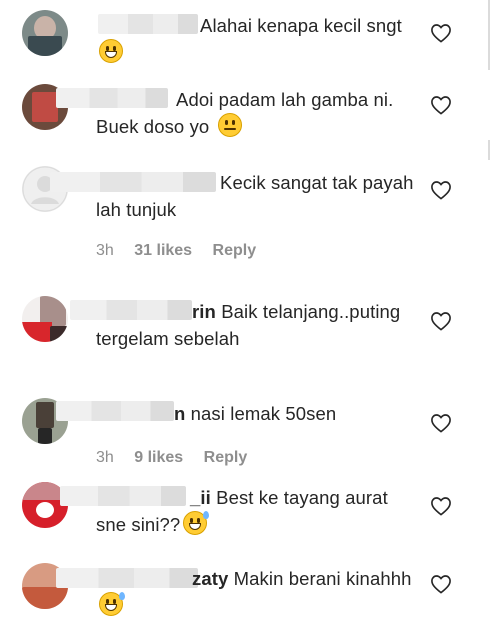 The height and width of the screenshot is (635, 490). I want to click on comment-text: Alahai kenapa kecil sngt, so click(258, 39).